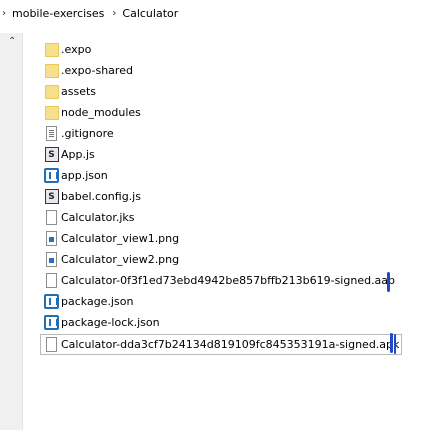 The width and height of the screenshot is (430, 430). I want to click on list-item: assets, so click(70, 91).